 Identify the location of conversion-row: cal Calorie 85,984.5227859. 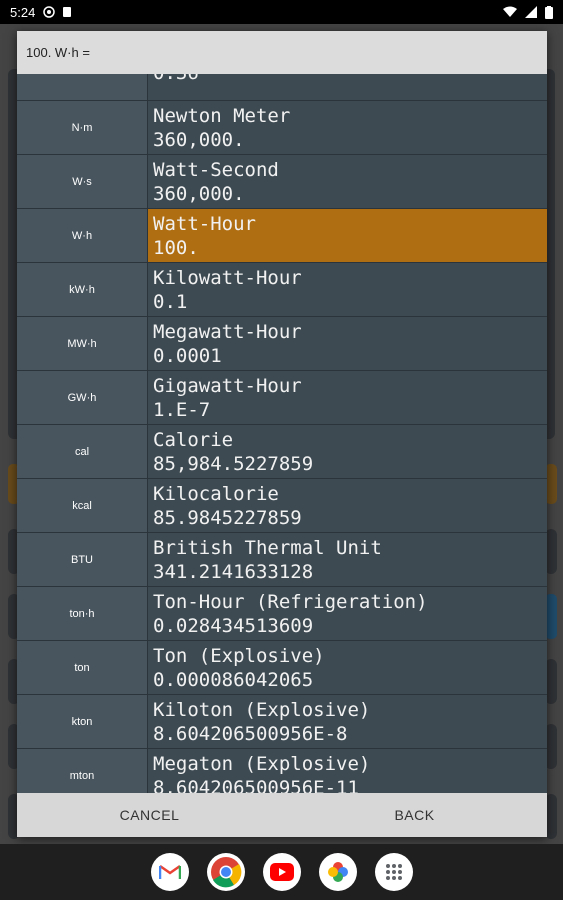
(282, 452).